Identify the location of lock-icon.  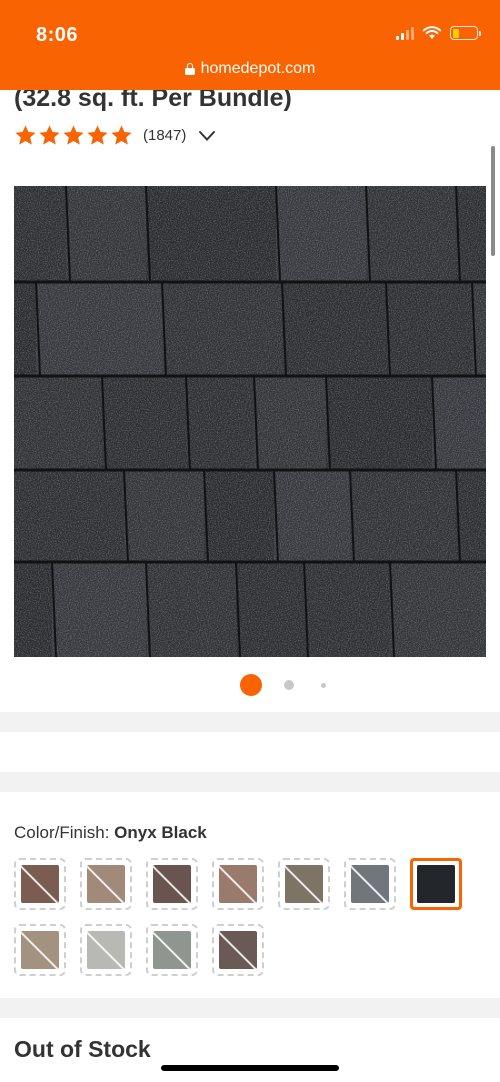
(189, 69).